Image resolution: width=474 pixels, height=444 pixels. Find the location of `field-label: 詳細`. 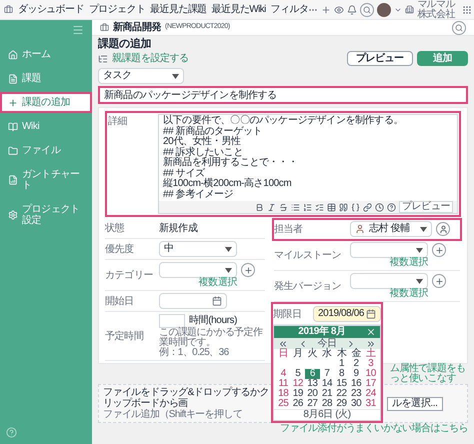

field-label: 詳細 is located at coordinates (118, 121).